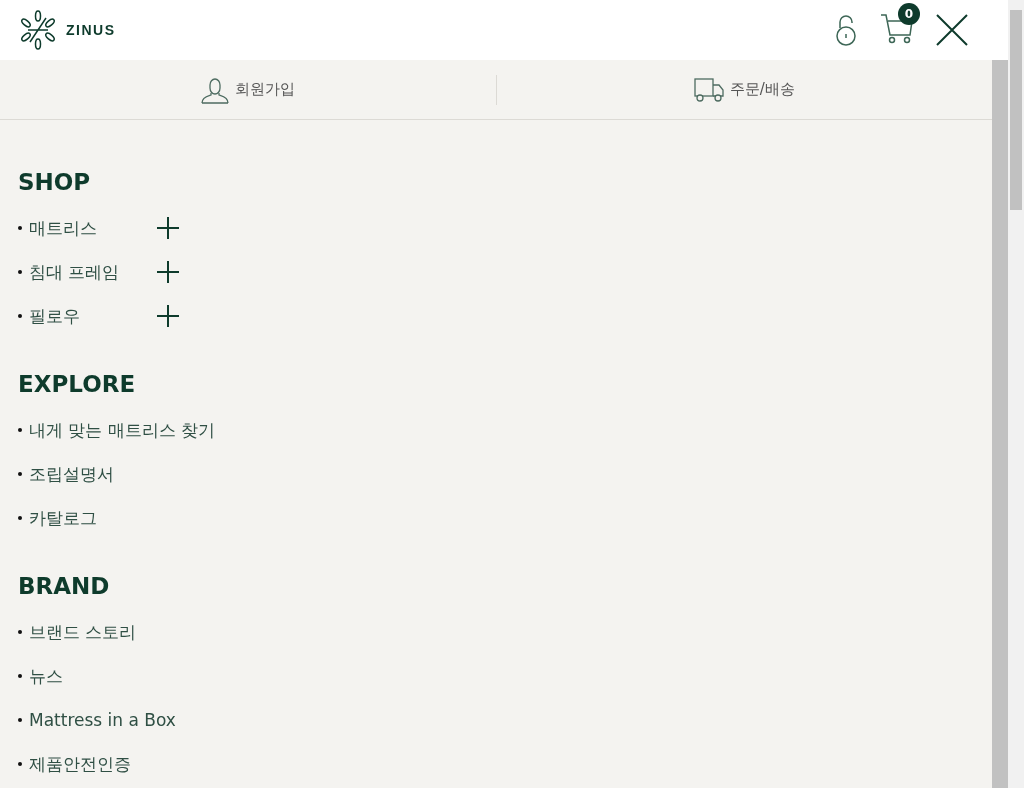 This screenshot has width=1024, height=788. I want to click on close-icon, so click(952, 30).